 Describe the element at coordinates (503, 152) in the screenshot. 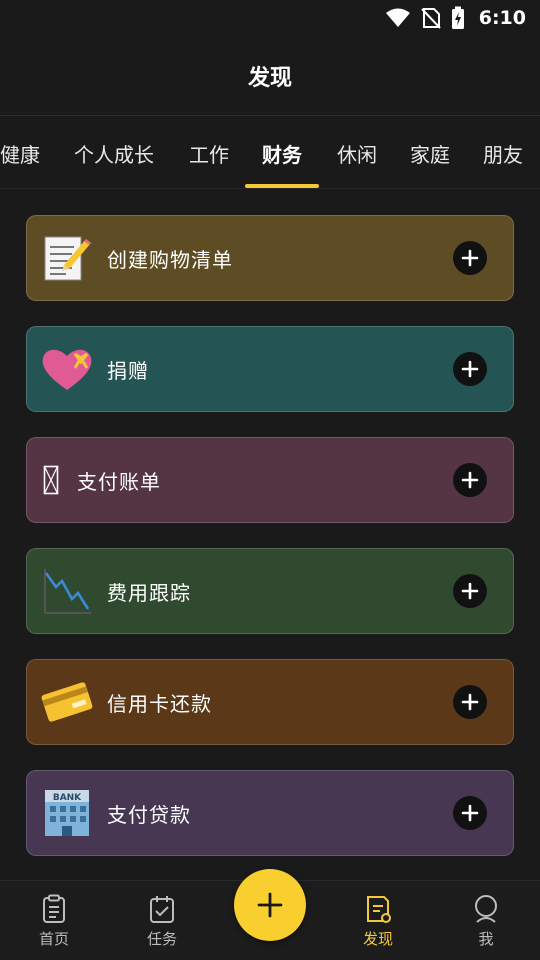

I see `tab-friends: 朋友` at that location.